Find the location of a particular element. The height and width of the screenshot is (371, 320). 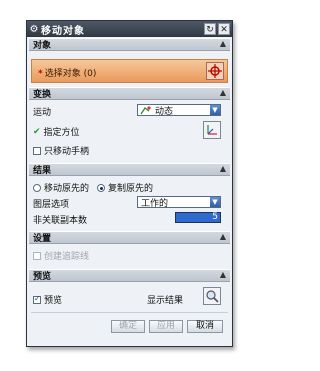

motion-dropdown: 动态 ▼ is located at coordinates (179, 110).